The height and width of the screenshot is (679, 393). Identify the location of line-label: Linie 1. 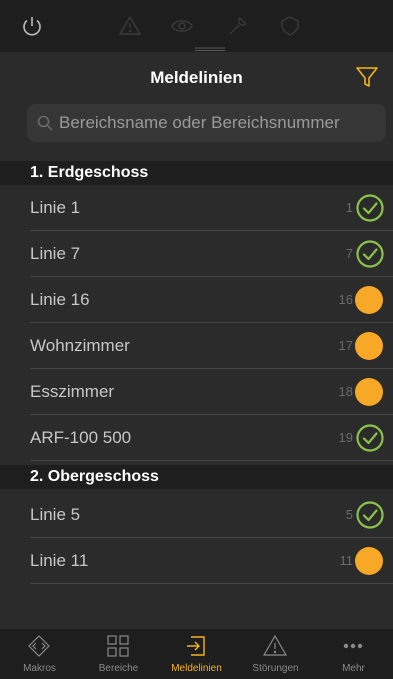
(55, 207).